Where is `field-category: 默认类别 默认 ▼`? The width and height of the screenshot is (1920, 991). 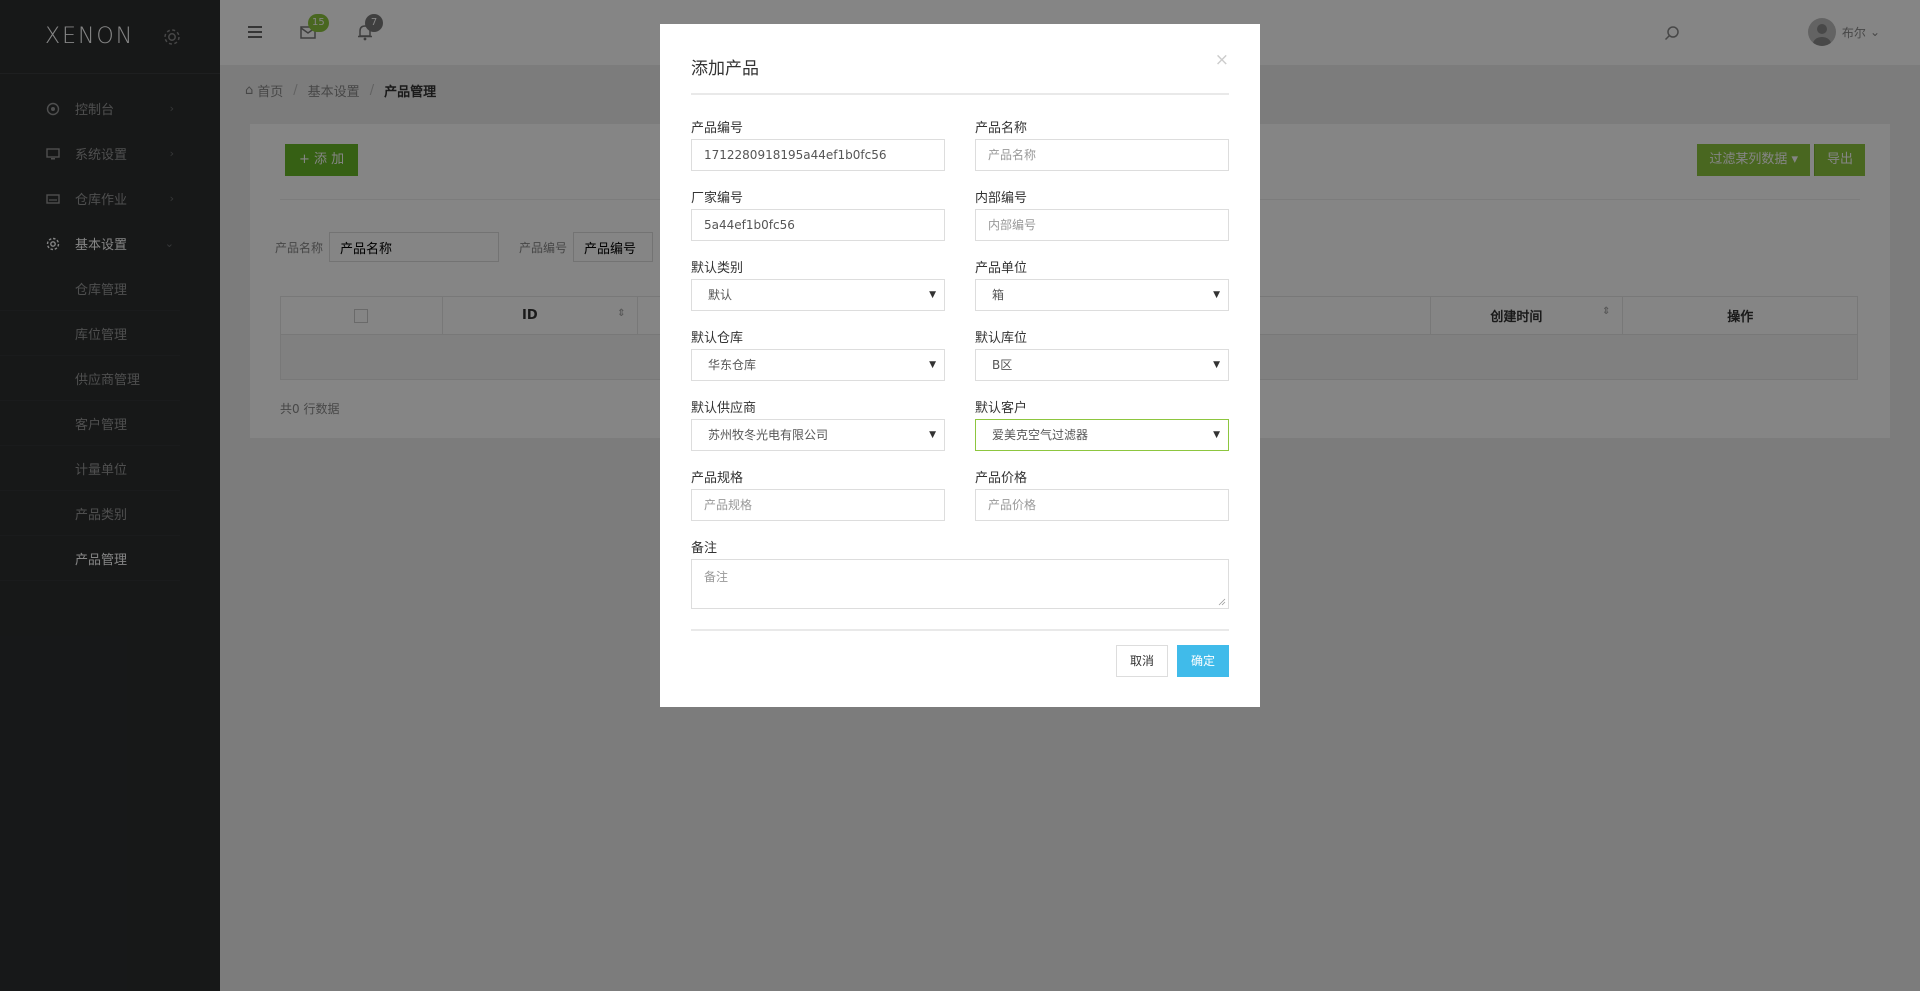
field-category: 默认类别 默认 ▼ is located at coordinates (818, 284).